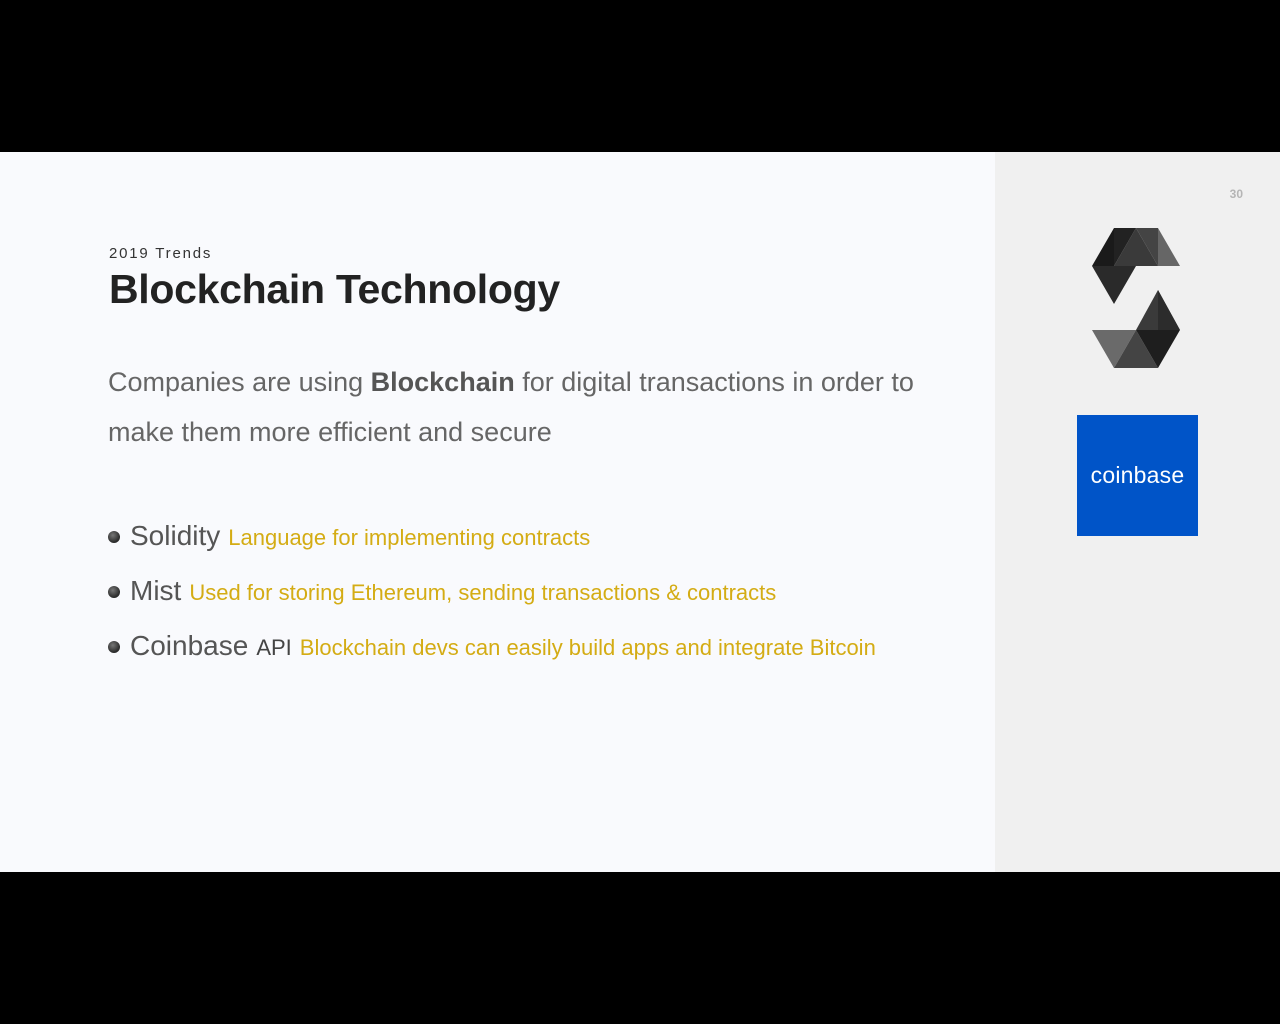 This screenshot has width=1280, height=1024. I want to click on lead-text-before: Companies are using, so click(239, 382).